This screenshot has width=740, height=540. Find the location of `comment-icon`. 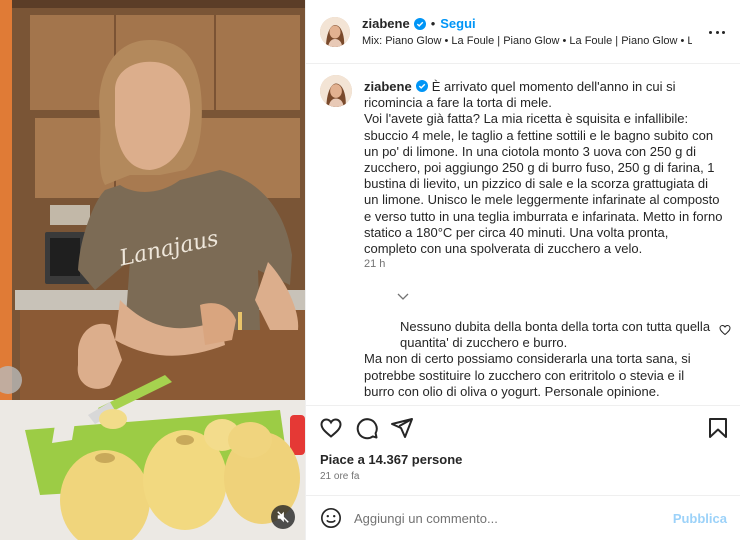

comment-icon is located at coordinates (367, 428).